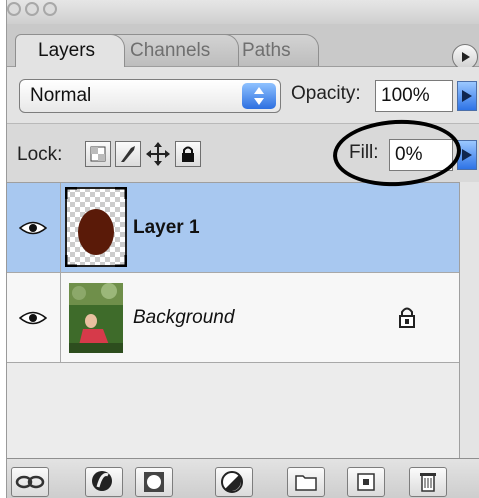 The width and height of the screenshot is (479, 498). Describe the element at coordinates (407, 317) in the screenshot. I see `lock-icon` at that location.